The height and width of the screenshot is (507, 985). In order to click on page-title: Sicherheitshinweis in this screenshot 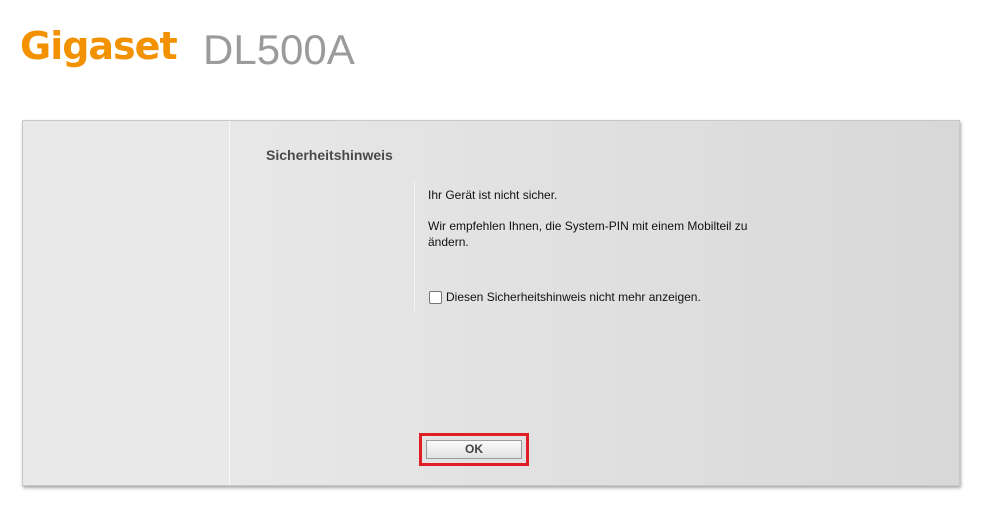, I will do `click(329, 155)`.